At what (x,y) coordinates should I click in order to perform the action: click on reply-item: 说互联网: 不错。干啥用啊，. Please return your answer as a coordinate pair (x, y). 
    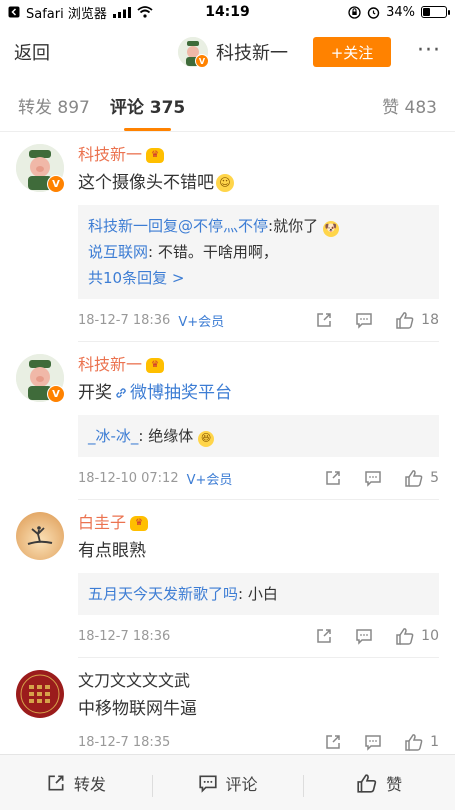
    Looking at the image, I should click on (258, 252).